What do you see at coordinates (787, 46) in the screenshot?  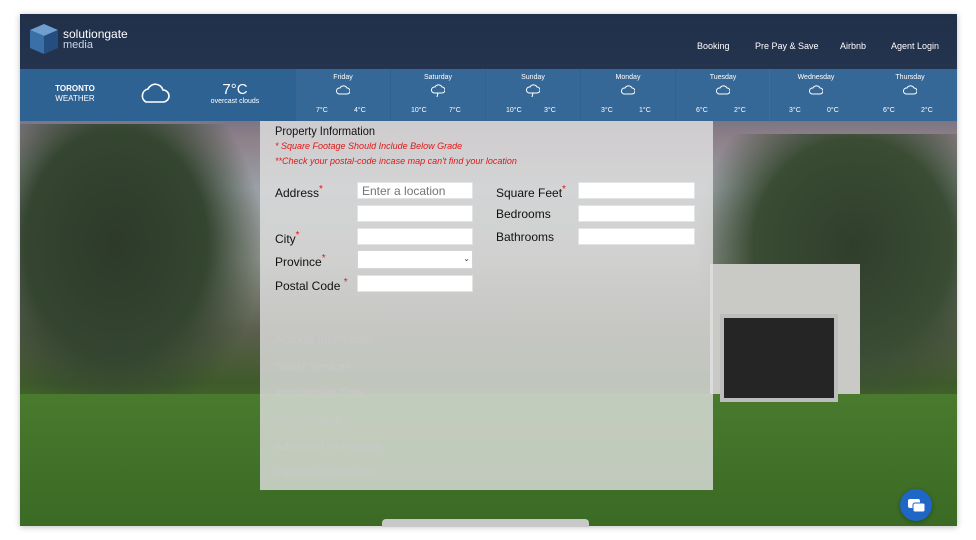 I see `nav-prepay: Pre Pay & Save` at bounding box center [787, 46].